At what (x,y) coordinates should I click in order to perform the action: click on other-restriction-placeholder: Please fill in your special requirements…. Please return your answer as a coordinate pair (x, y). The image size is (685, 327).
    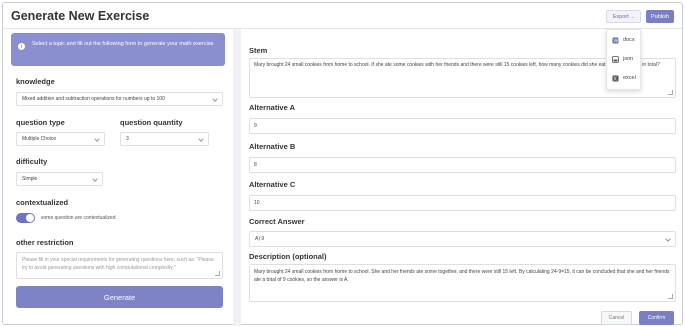
    Looking at the image, I should click on (118, 264).